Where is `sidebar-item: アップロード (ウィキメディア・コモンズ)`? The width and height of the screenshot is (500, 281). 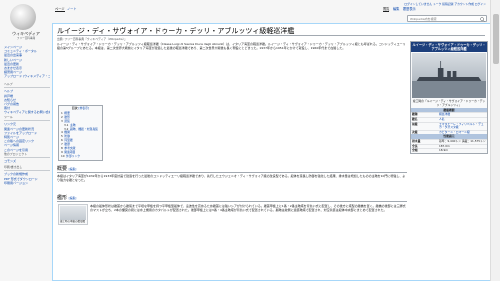 sidebar-item: アップロード (ウィキメディア・コモンズ) is located at coordinates (27, 76).